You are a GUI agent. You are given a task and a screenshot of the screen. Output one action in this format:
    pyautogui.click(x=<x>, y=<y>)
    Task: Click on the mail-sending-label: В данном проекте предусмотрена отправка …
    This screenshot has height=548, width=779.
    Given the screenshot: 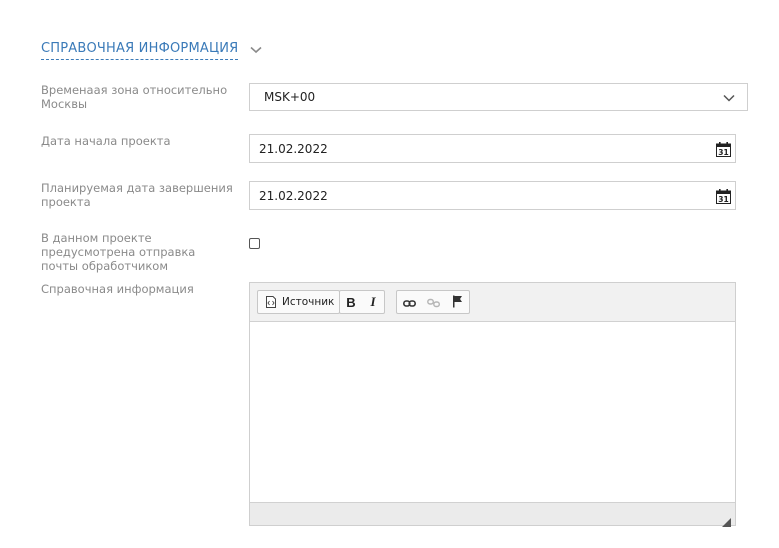 What is the action you would take?
    pyautogui.click(x=118, y=252)
    